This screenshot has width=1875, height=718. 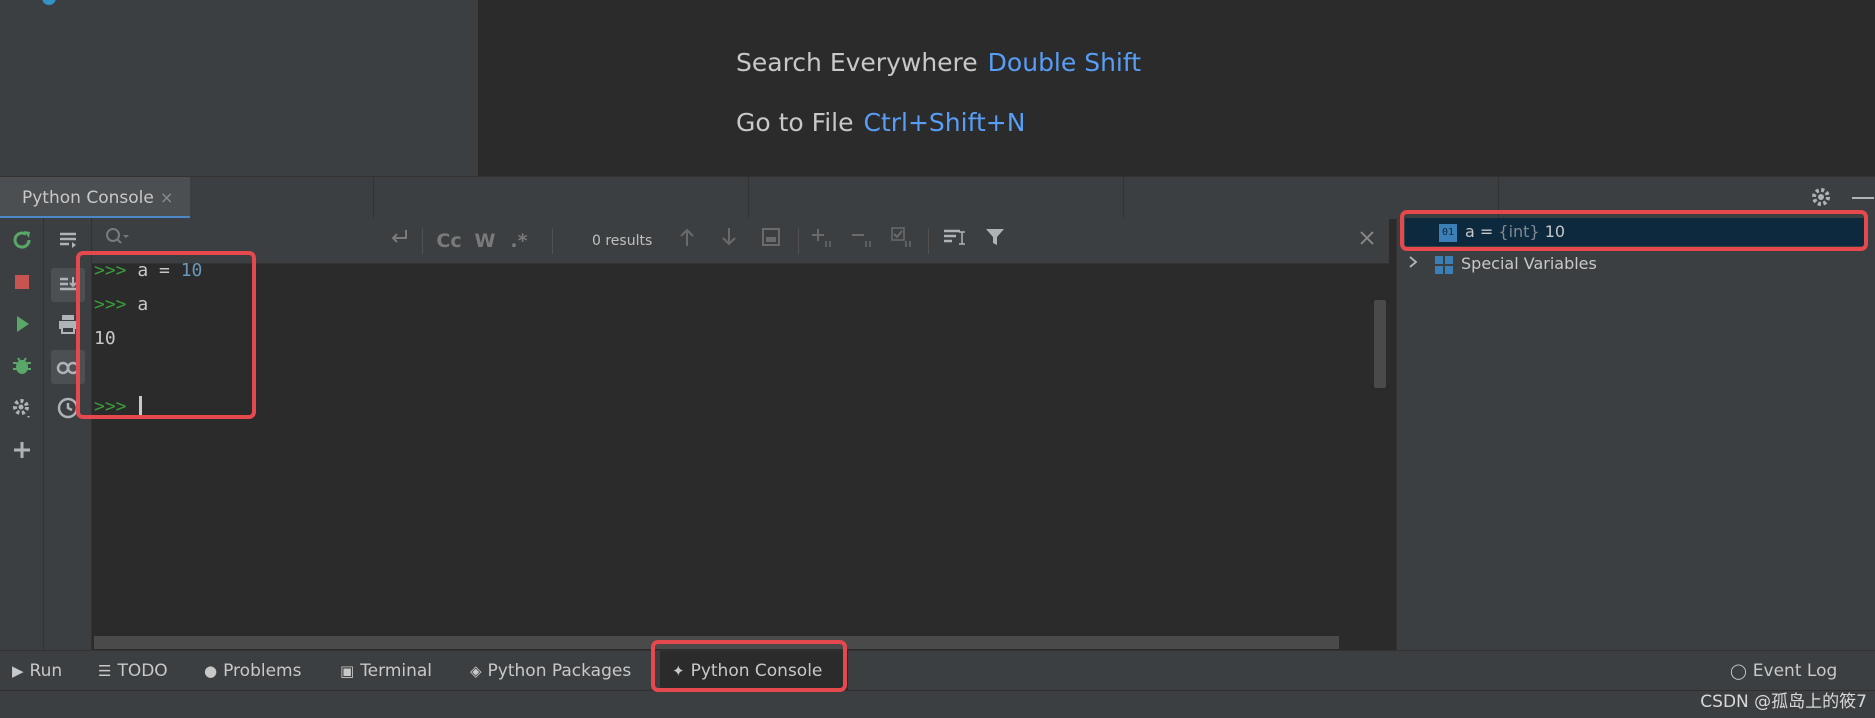 What do you see at coordinates (22, 243) in the screenshot?
I see `rerun-icon` at bounding box center [22, 243].